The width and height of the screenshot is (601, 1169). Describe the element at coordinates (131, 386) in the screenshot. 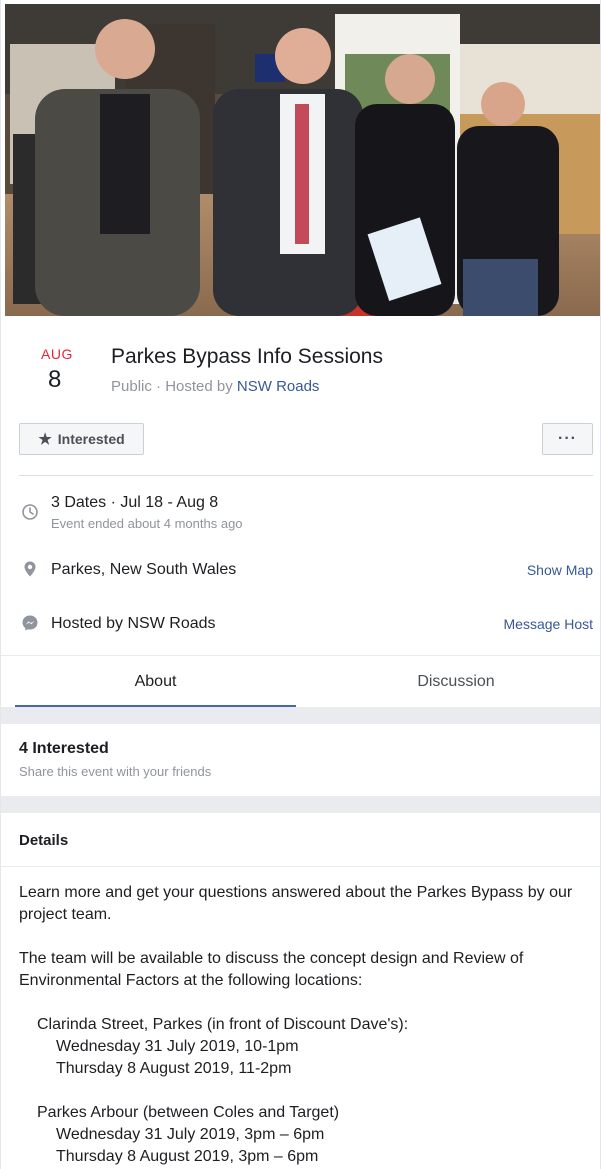

I see `event-privacy: Public` at that location.